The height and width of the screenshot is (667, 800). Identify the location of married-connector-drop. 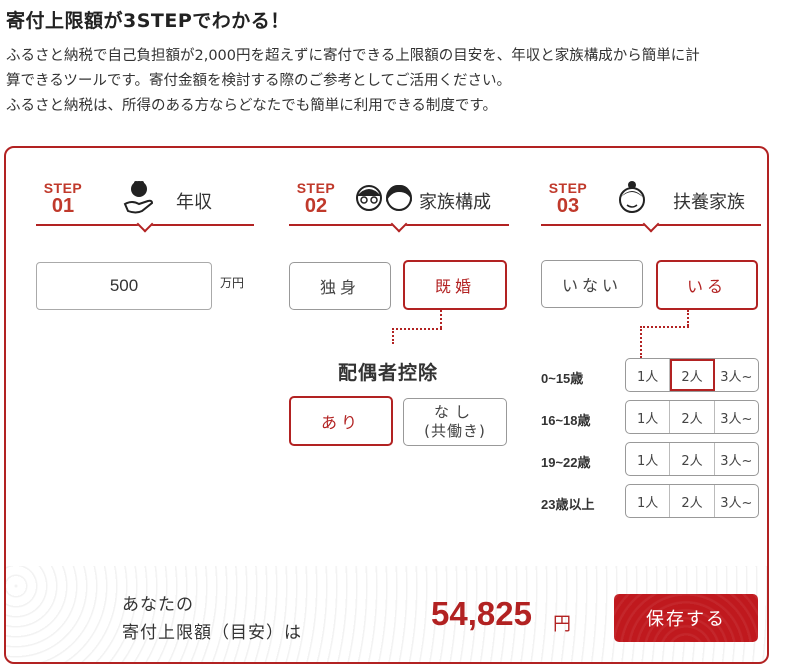
(393, 336).